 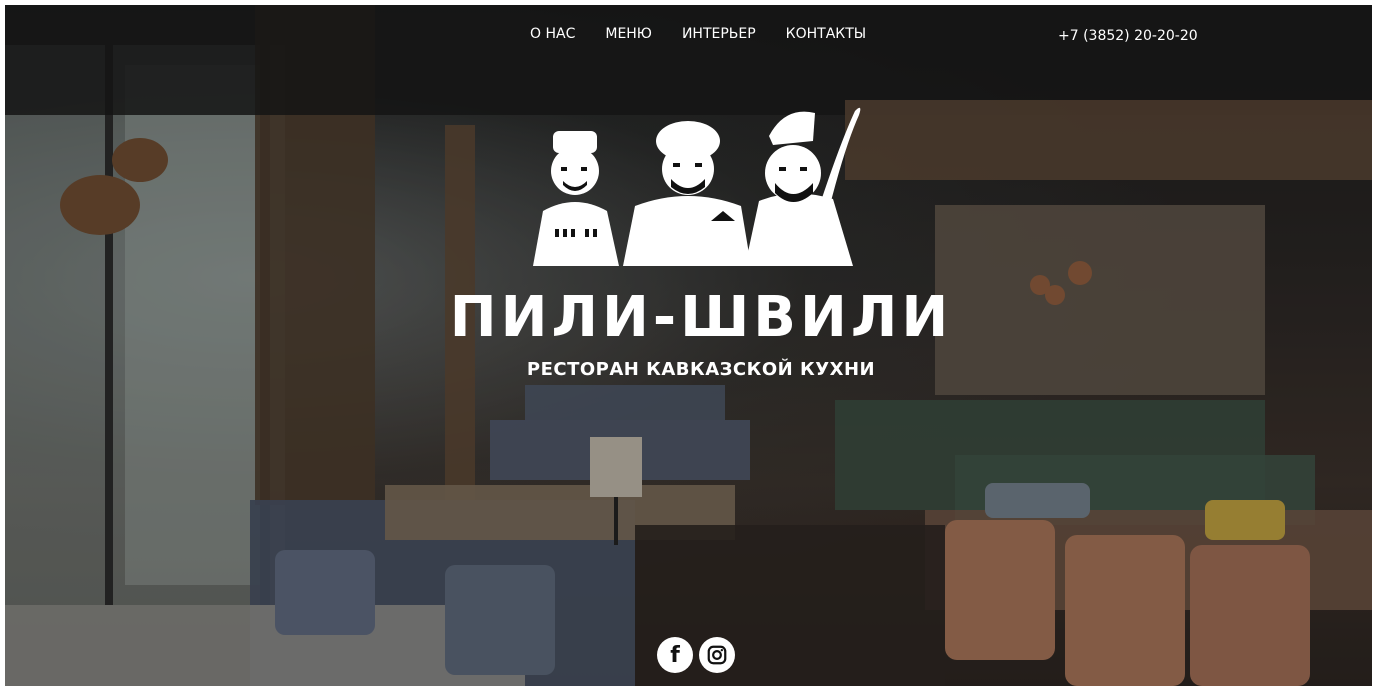 What do you see at coordinates (628, 34) in the screenshot?
I see `nav-item-menu: МЕНЮ` at bounding box center [628, 34].